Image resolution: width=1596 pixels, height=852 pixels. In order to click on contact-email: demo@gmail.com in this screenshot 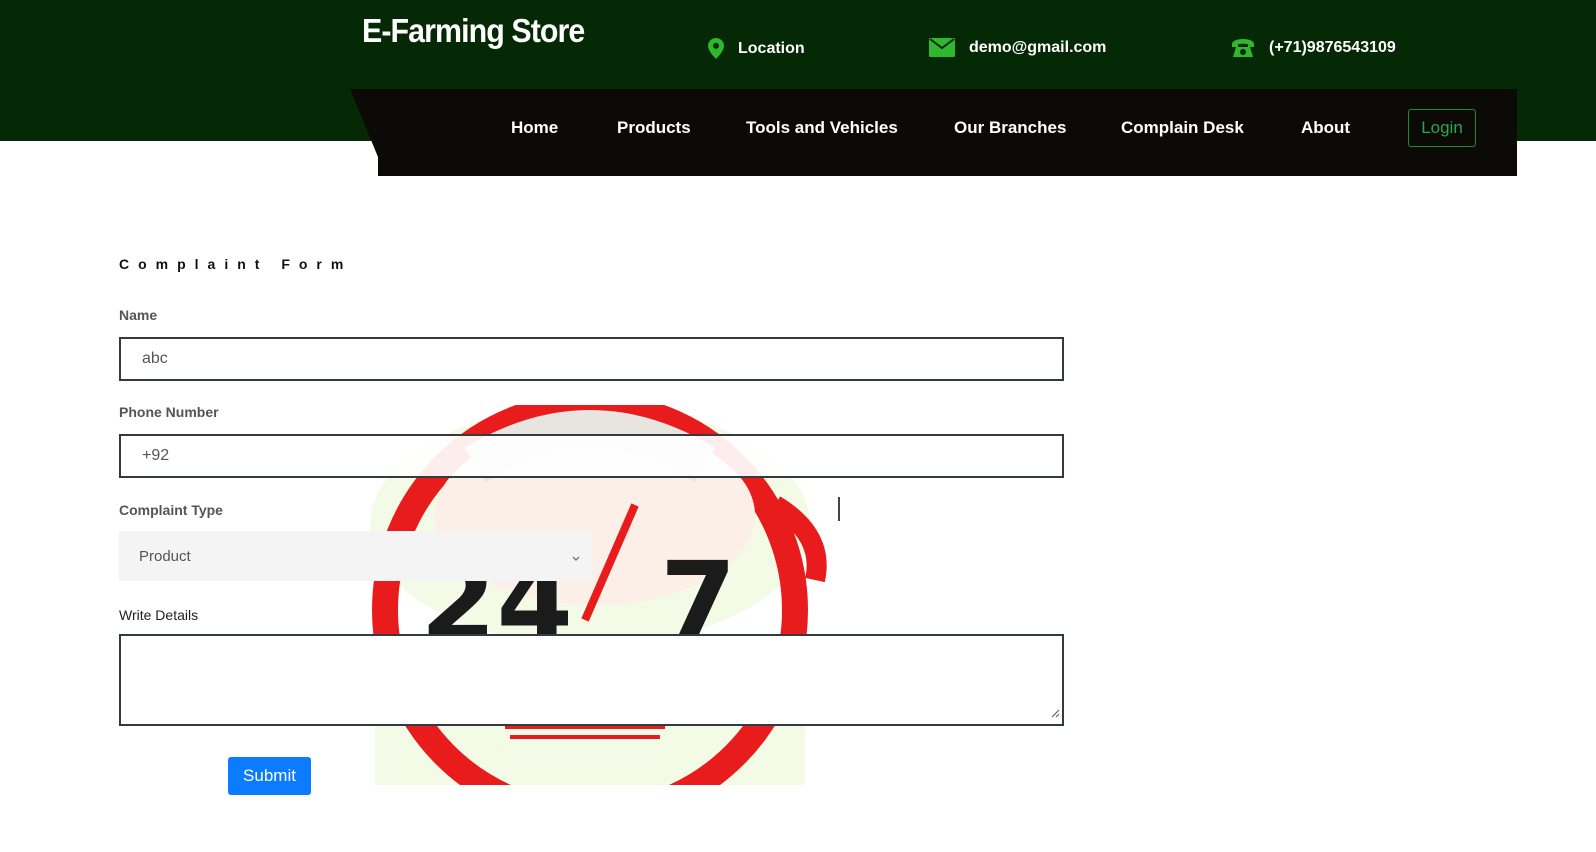, I will do `click(1017, 47)`.